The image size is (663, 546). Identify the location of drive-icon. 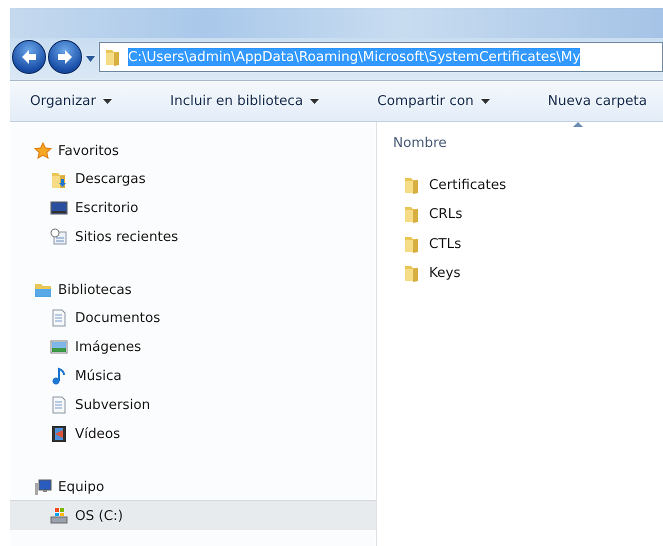
(59, 515).